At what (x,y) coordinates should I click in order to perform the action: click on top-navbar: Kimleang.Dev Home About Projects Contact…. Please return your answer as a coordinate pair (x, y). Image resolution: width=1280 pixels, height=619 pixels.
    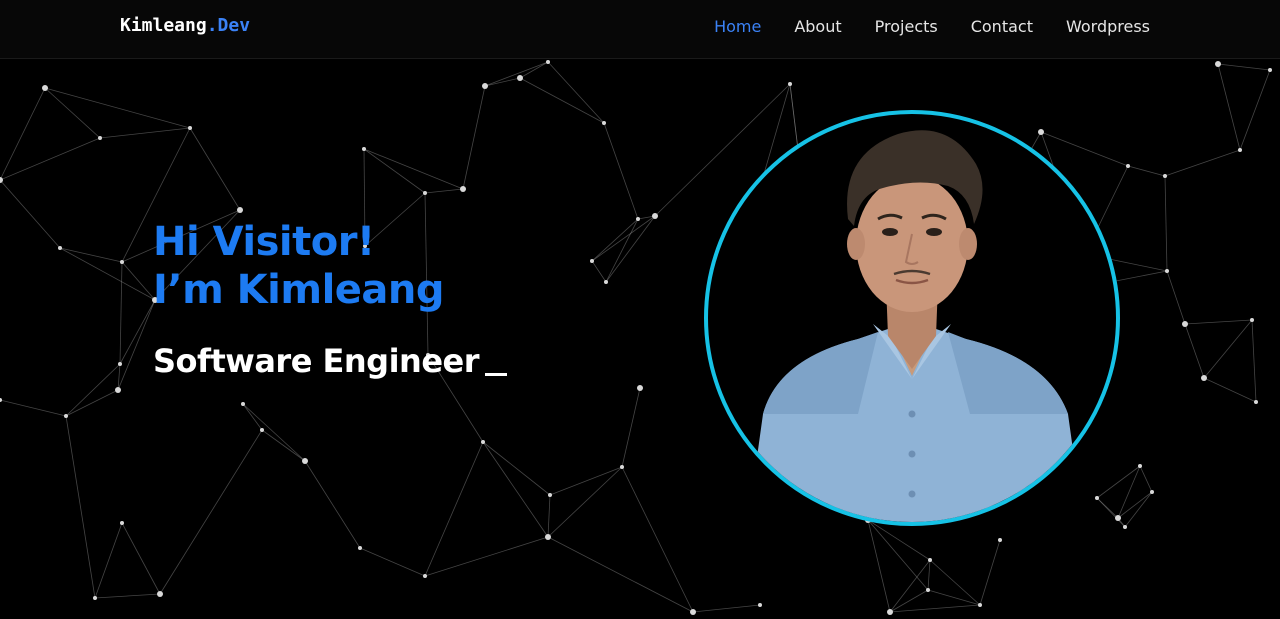
    Looking at the image, I should click on (640, 29).